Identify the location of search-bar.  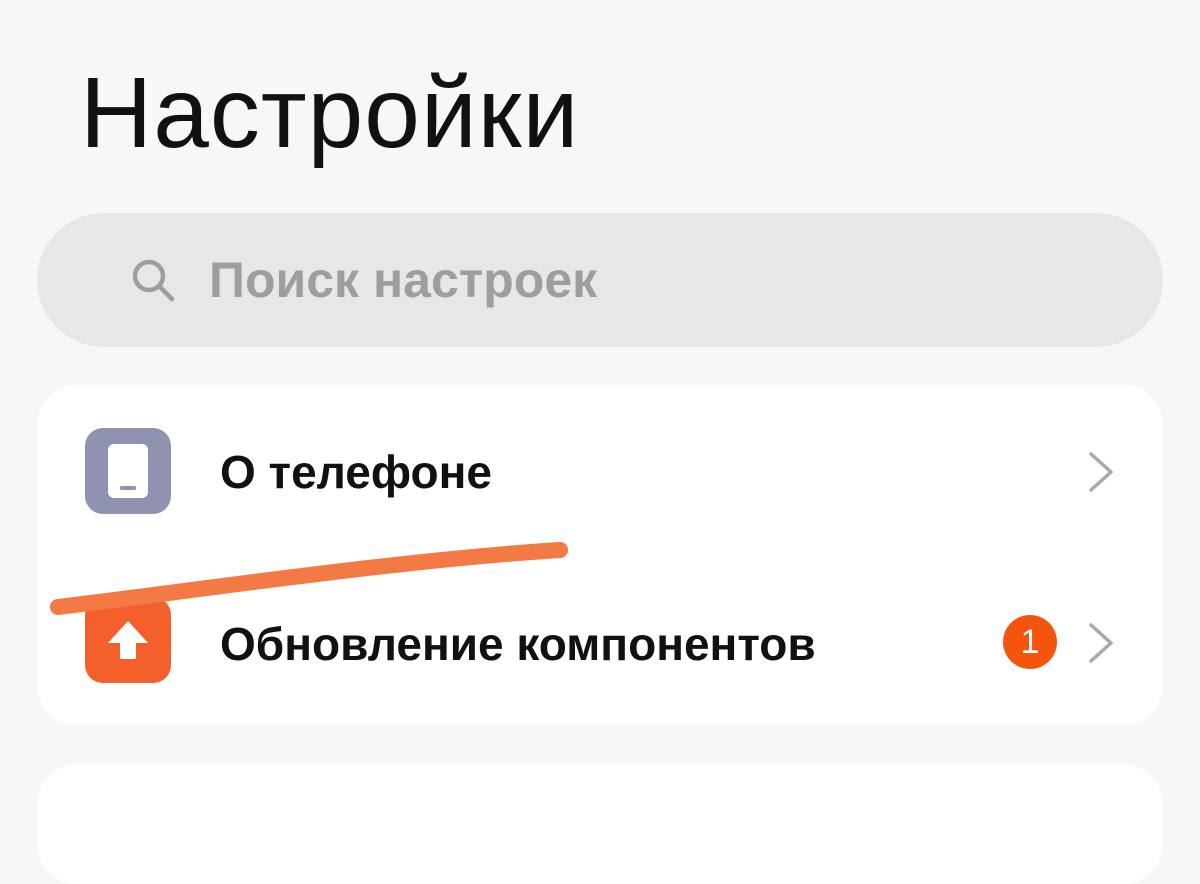
(600, 280).